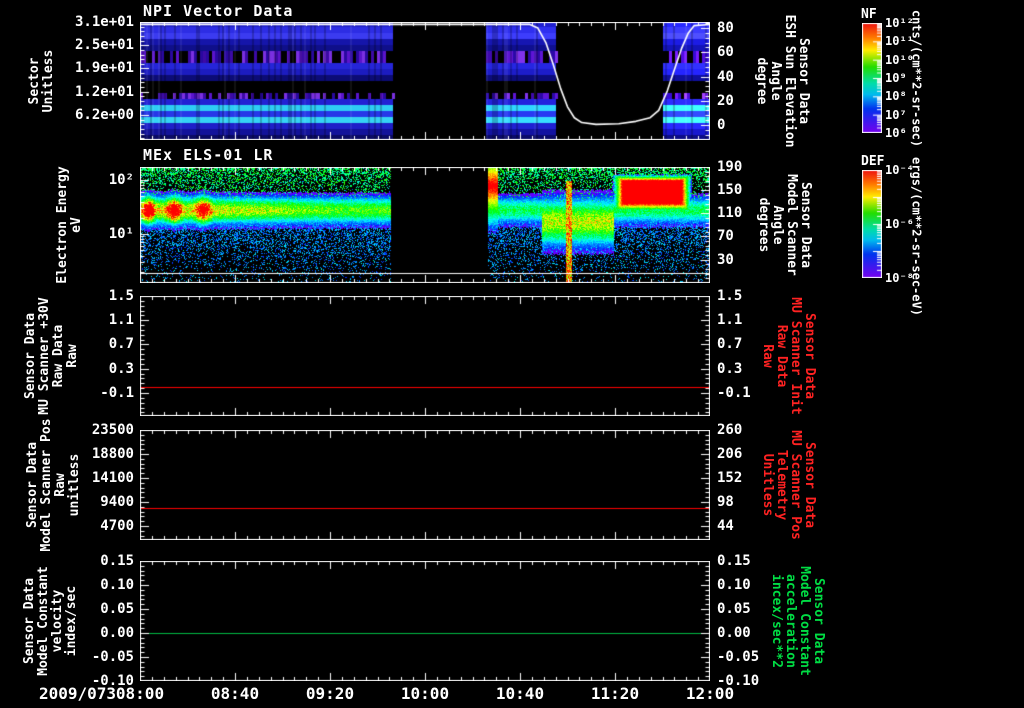 The width and height of the screenshot is (1024, 708). I want to click on els-spectrogram-canvas, so click(425, 225).